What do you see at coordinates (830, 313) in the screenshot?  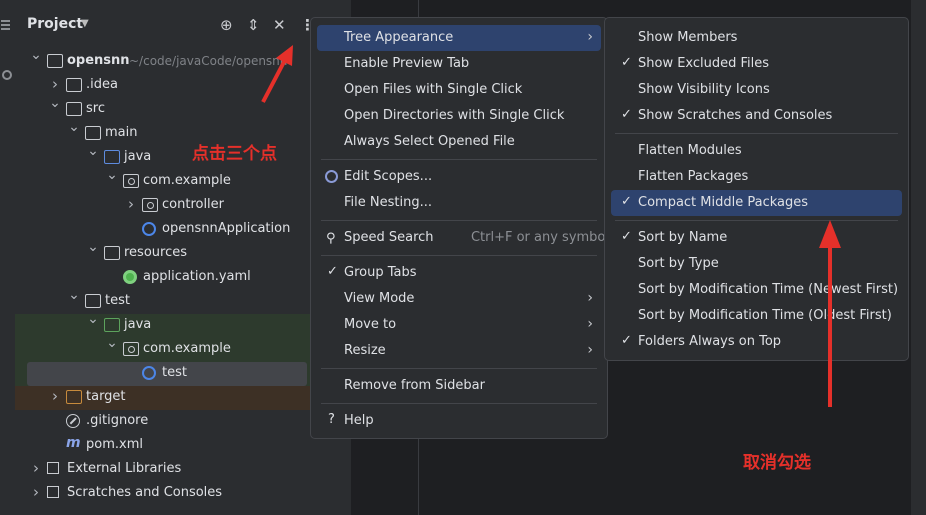 I see `arrow-to-compact-middle` at bounding box center [830, 313].